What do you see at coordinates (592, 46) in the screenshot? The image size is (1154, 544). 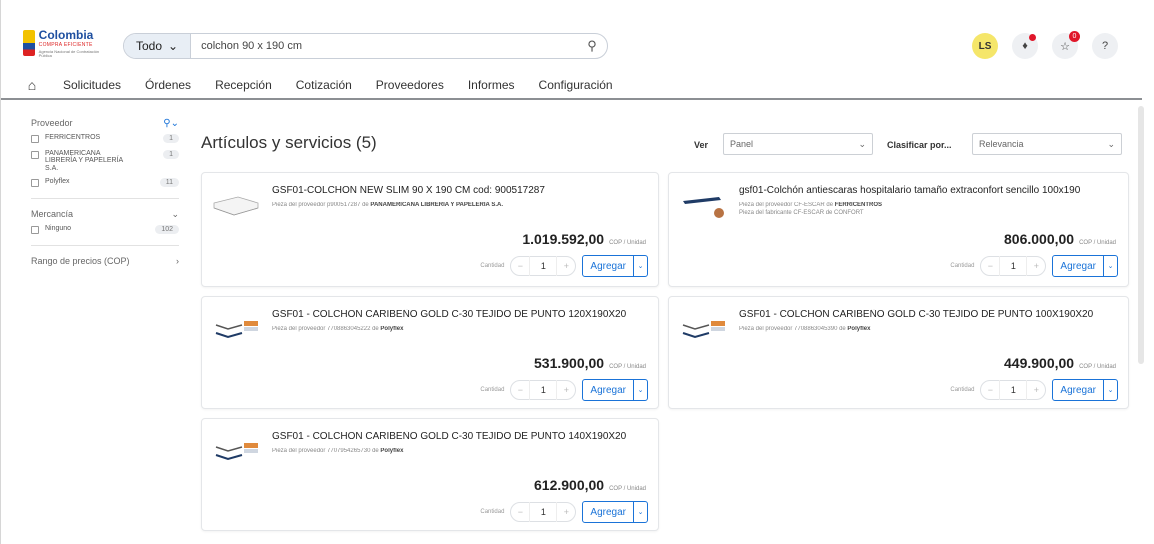 I see `search-icon: ⚲` at bounding box center [592, 46].